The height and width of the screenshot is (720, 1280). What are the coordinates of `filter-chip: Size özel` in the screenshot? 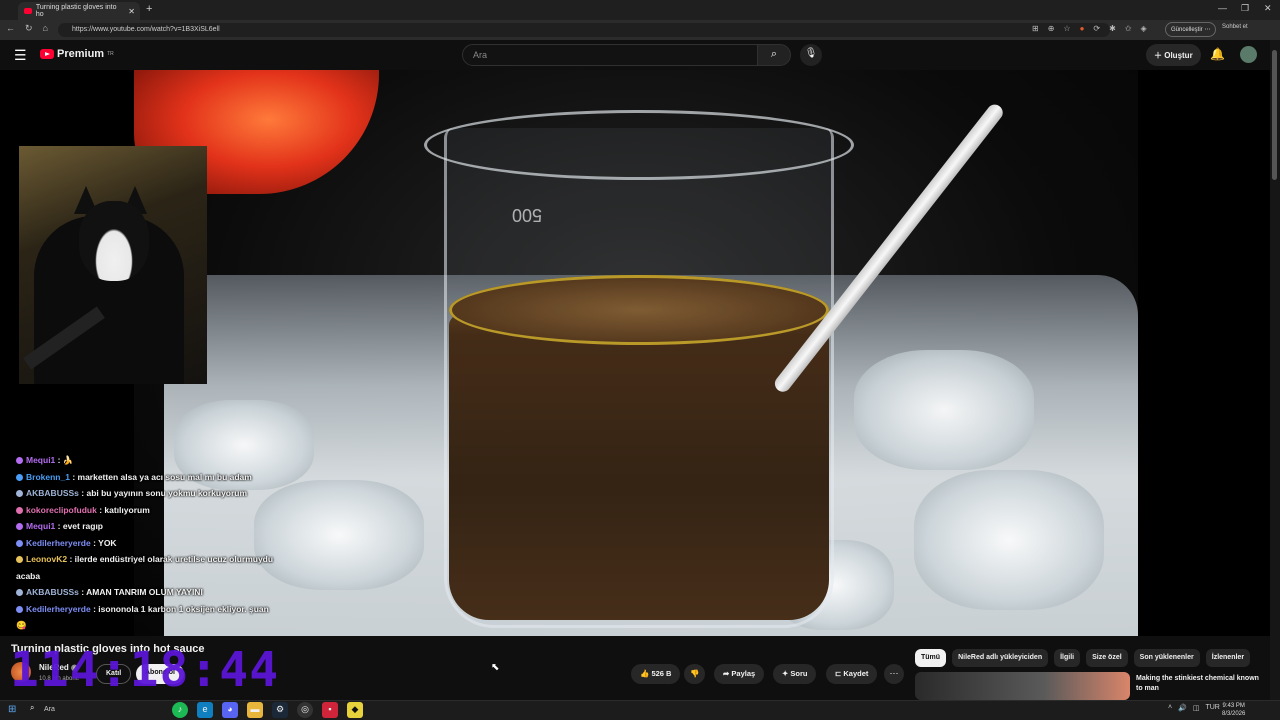 It's located at (1107, 658).